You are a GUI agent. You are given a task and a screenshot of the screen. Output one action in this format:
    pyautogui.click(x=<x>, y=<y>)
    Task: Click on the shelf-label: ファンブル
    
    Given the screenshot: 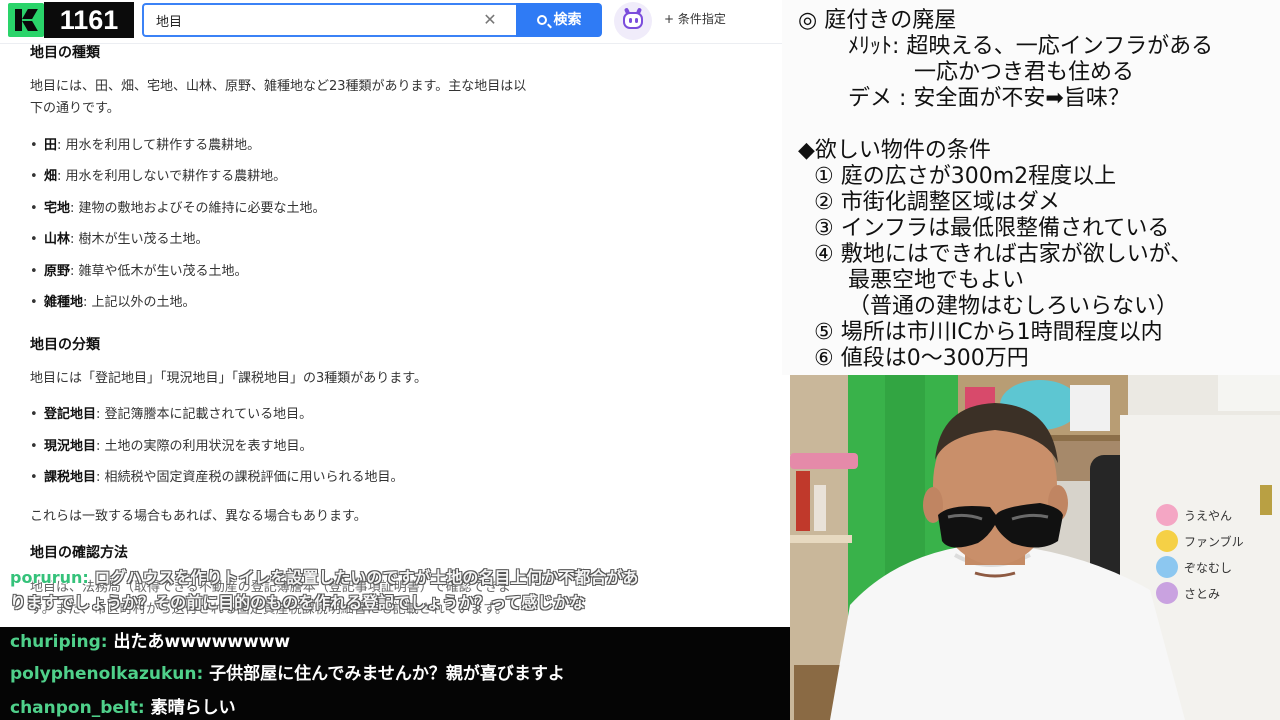 What is the action you would take?
    pyautogui.click(x=1214, y=541)
    